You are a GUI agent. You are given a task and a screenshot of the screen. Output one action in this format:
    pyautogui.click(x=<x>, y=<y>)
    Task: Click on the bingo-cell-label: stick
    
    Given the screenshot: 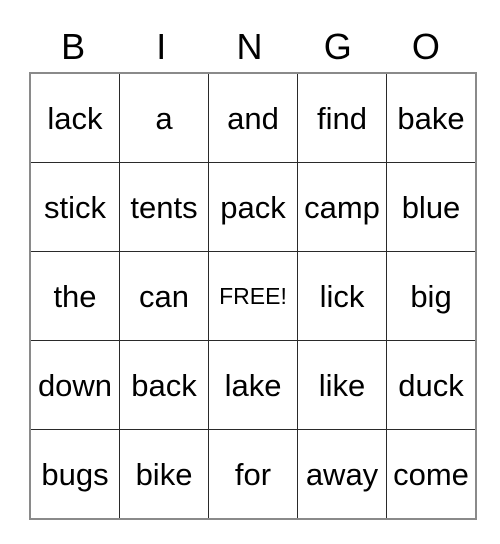 What is the action you would take?
    pyautogui.click(x=75, y=207)
    